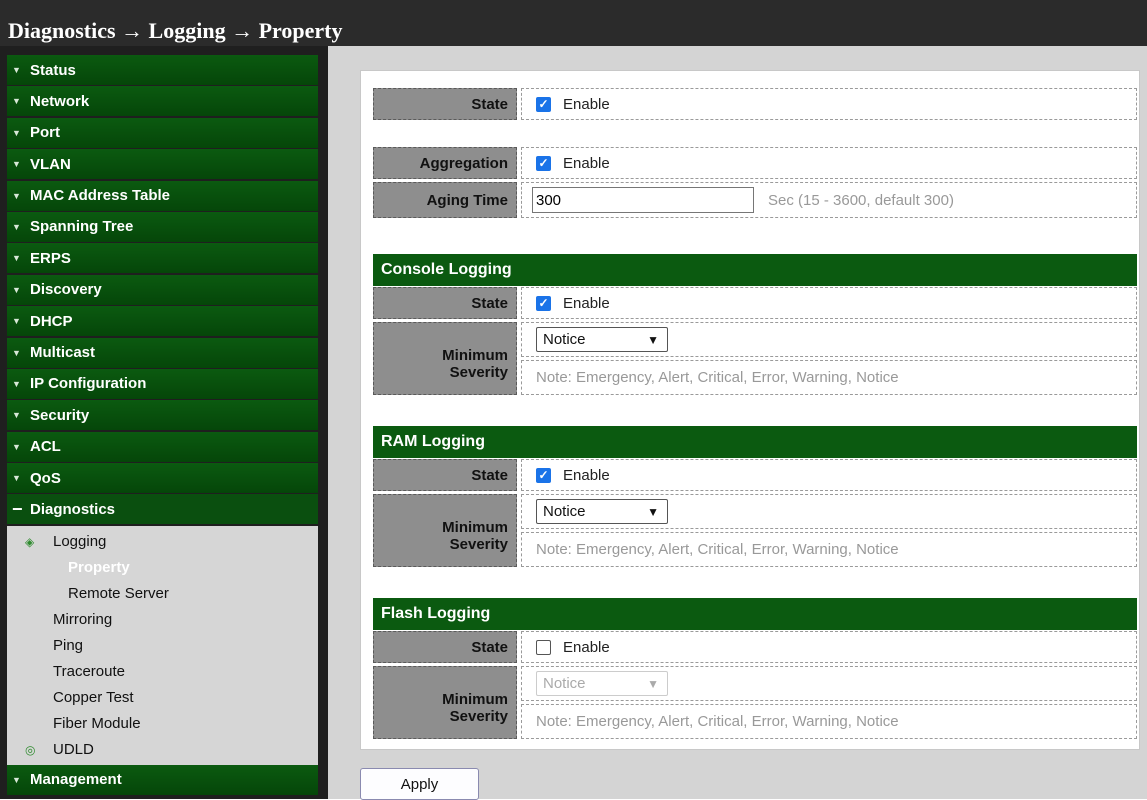  What do you see at coordinates (162, 620) in the screenshot?
I see `sidebar-subitem-mirroring: Mirroring` at bounding box center [162, 620].